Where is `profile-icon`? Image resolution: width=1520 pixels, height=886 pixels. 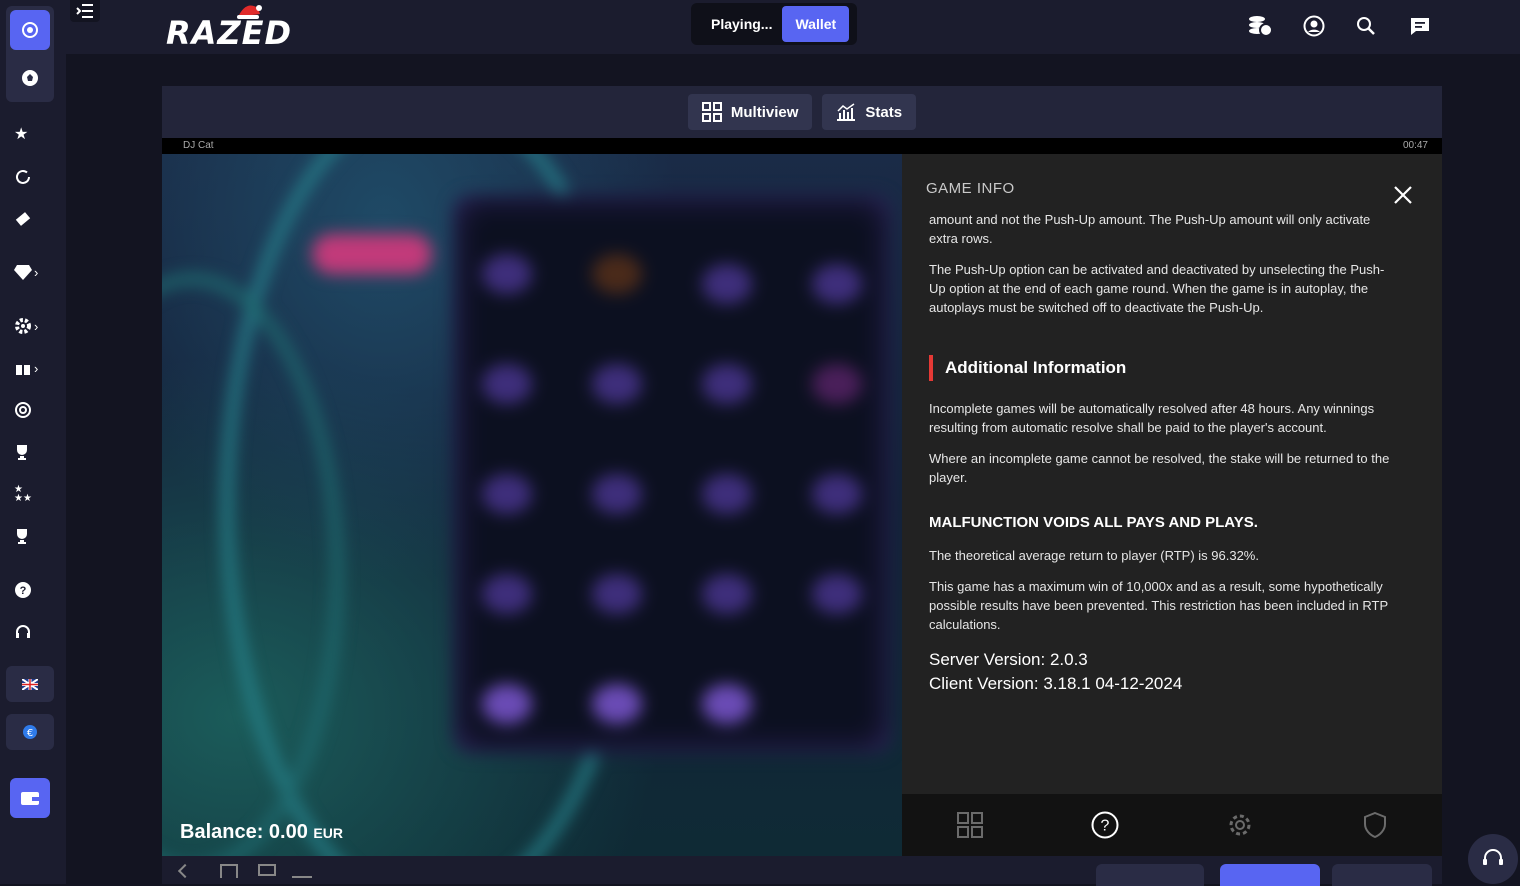 profile-icon is located at coordinates (1314, 26).